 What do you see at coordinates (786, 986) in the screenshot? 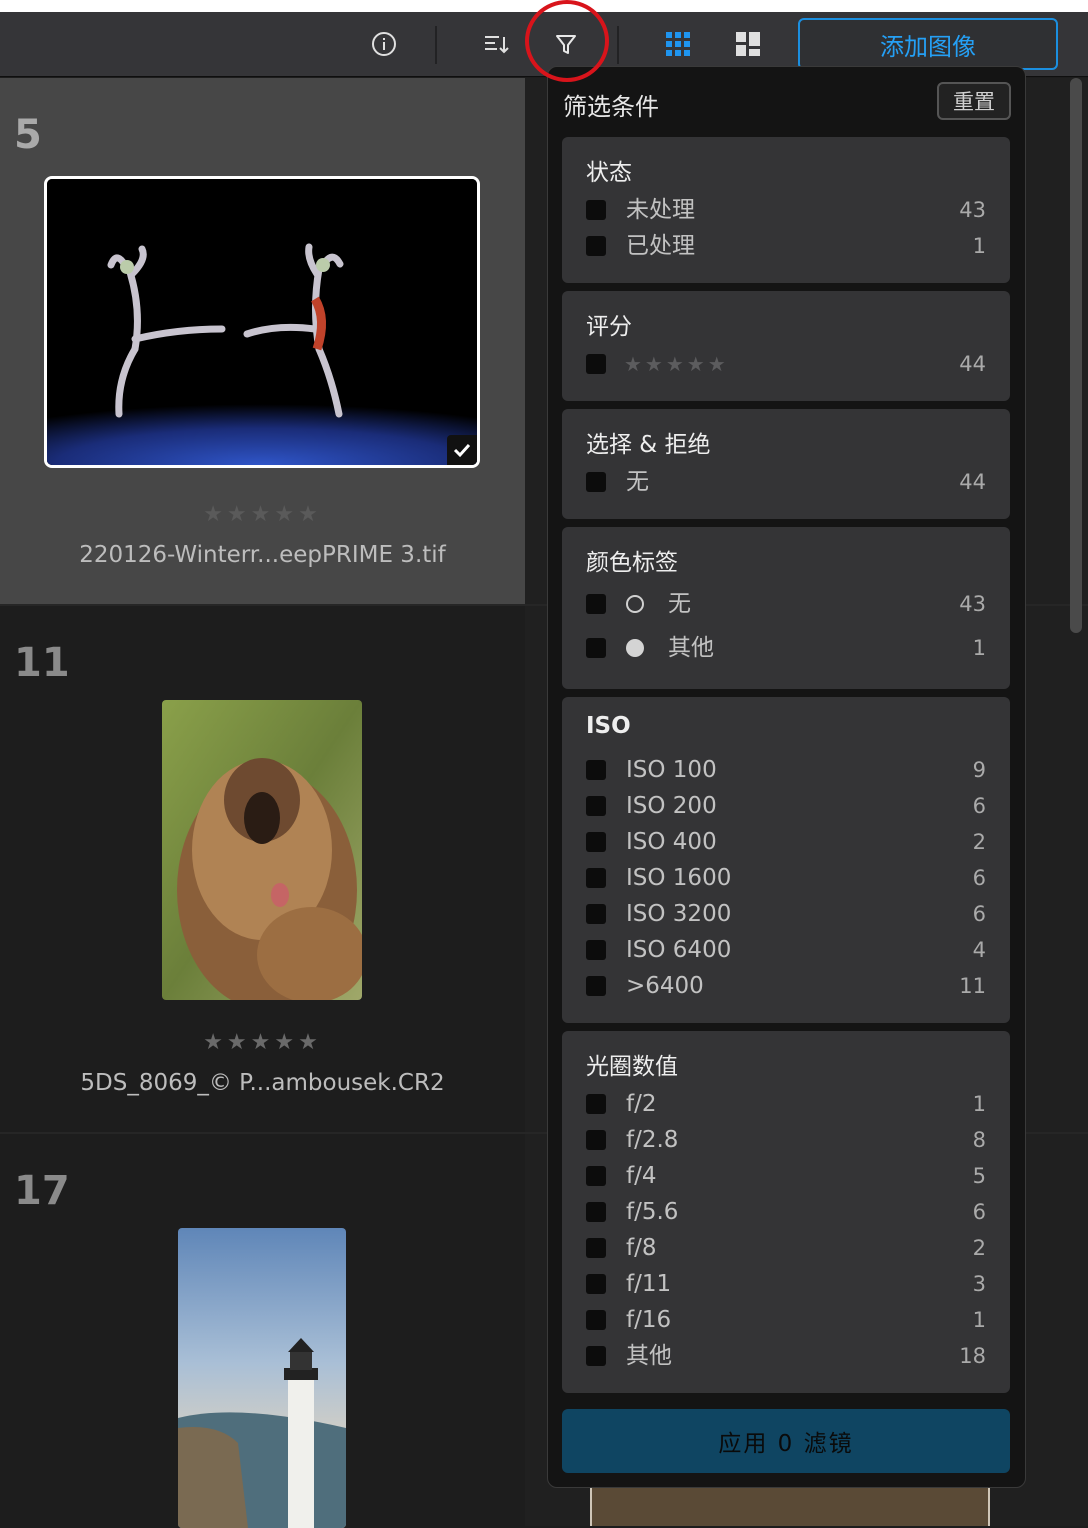
I see `filter-option: >6400 11` at bounding box center [786, 986].